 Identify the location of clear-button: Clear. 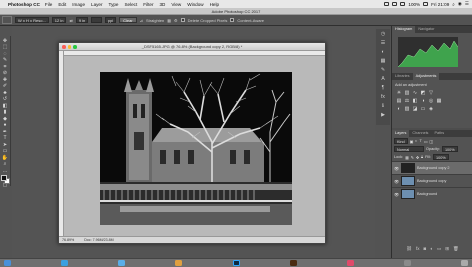
(128, 20).